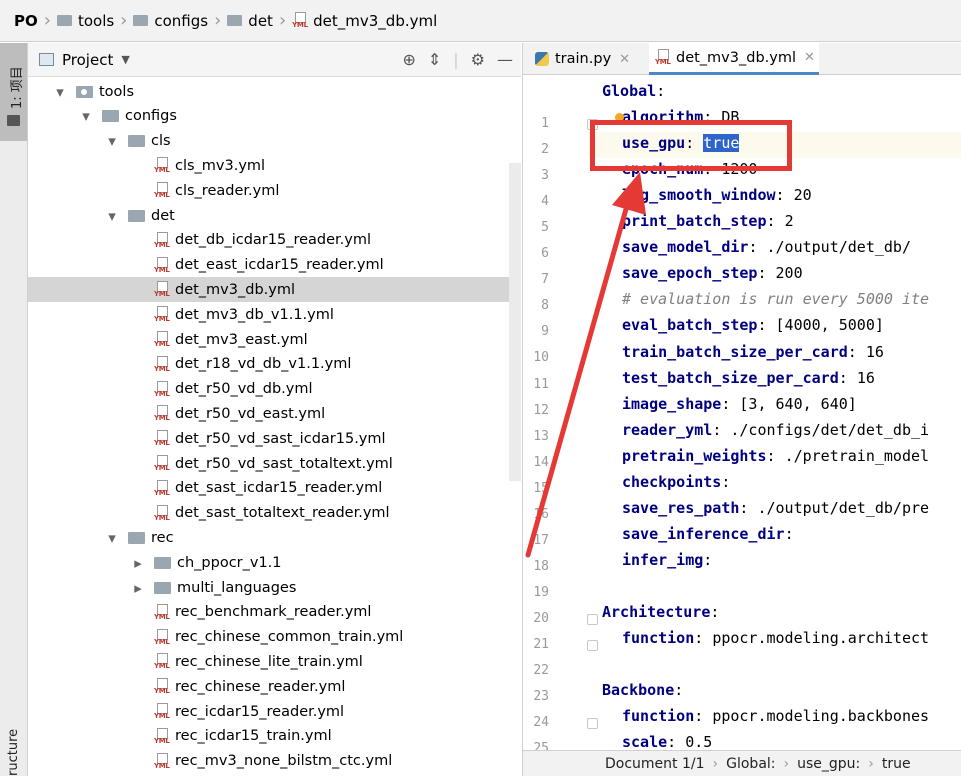  What do you see at coordinates (274, 513) in the screenshot?
I see `tree-file-item: YML det_sast_totaltext_reader.yml` at bounding box center [274, 513].